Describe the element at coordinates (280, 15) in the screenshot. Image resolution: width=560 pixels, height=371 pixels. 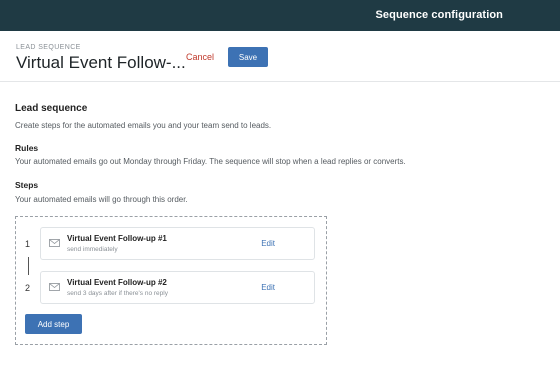
I see `top-bar: Sequence configuration` at that location.